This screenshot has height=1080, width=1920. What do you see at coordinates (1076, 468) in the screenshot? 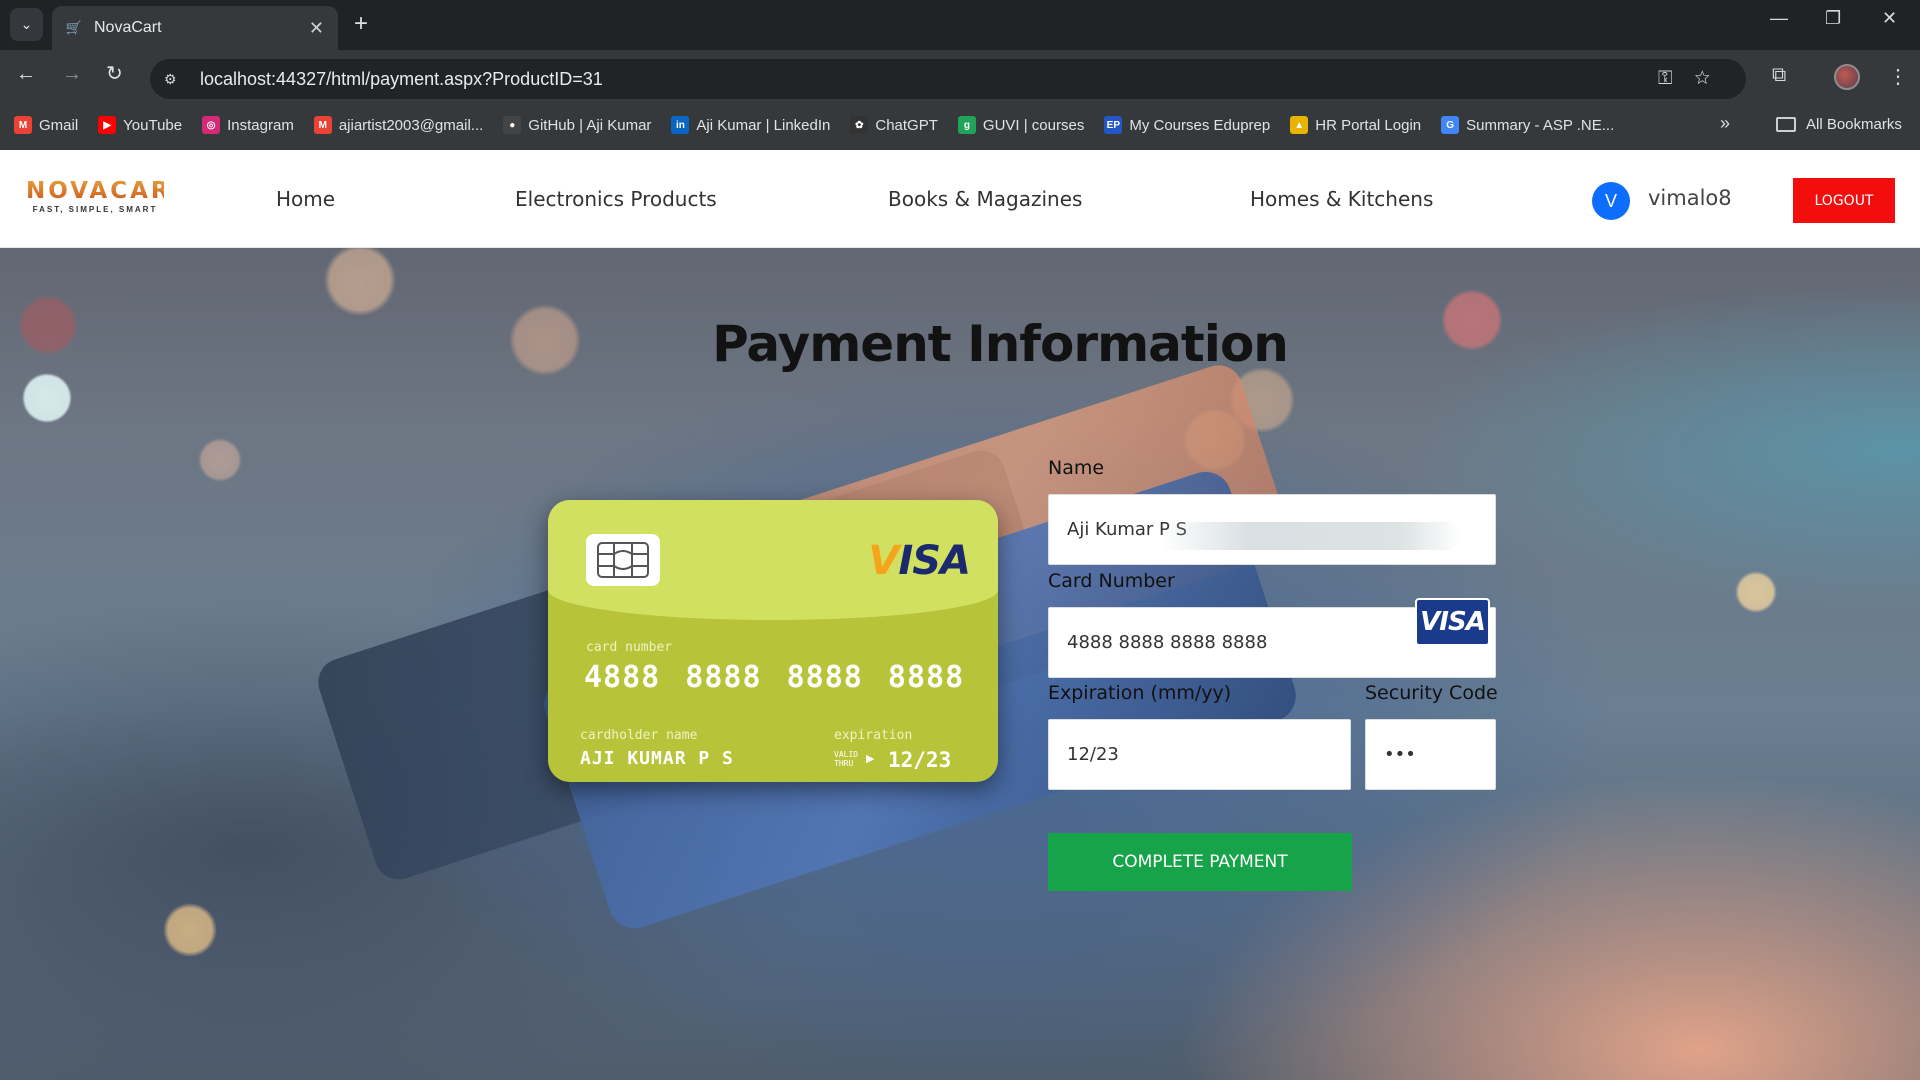
I see `name-label: Name` at bounding box center [1076, 468].